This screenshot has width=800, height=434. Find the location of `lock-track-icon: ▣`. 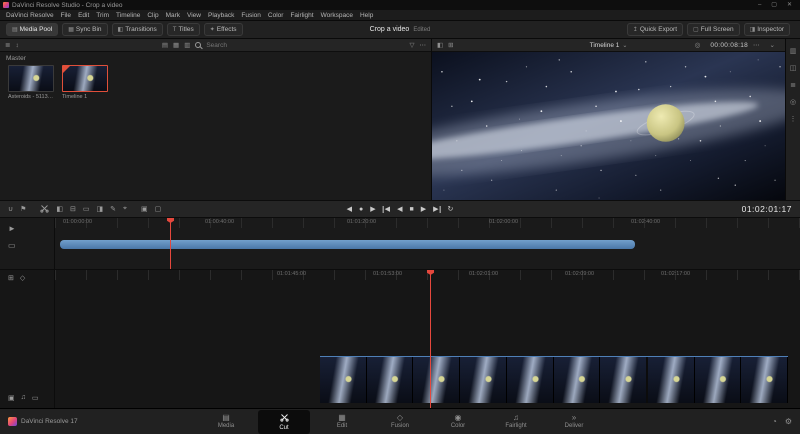

lock-track-icon: ▣ is located at coordinates (11, 398).